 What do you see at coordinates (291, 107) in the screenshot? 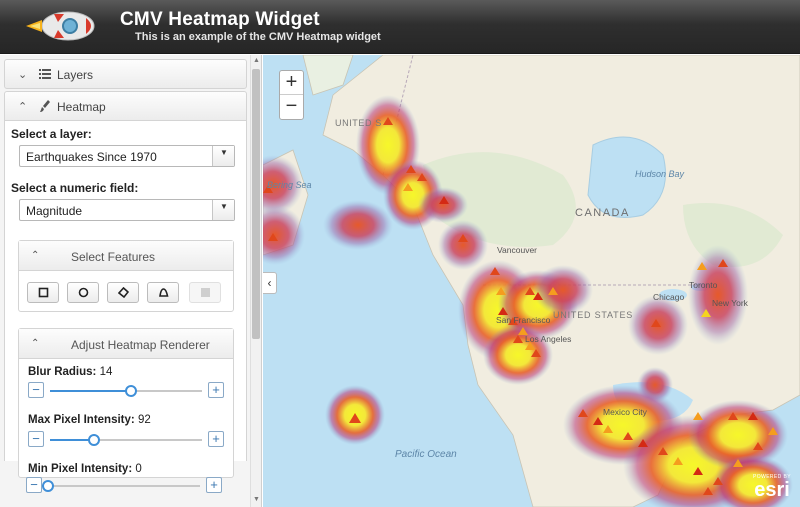
I see `zoom-out-button: −` at bounding box center [291, 107].